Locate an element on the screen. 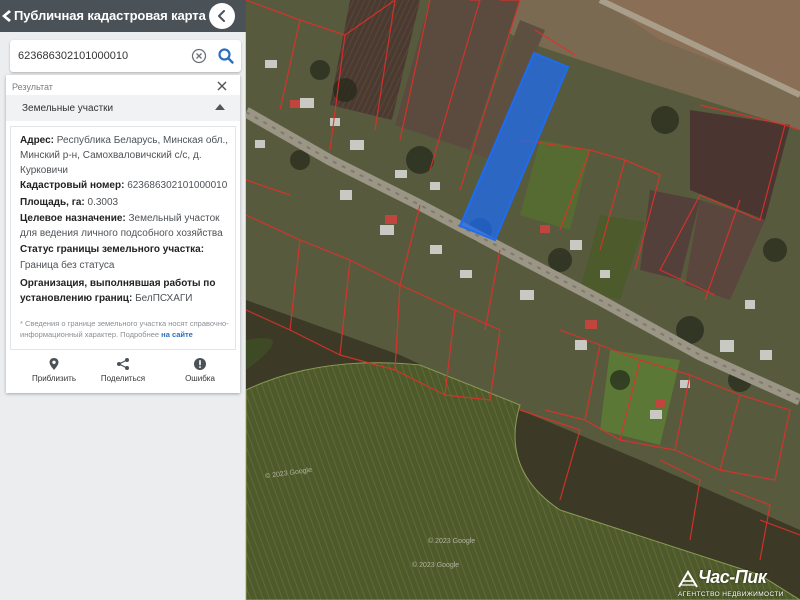  cadastral-label: Кадастровый номер: is located at coordinates (72, 185).